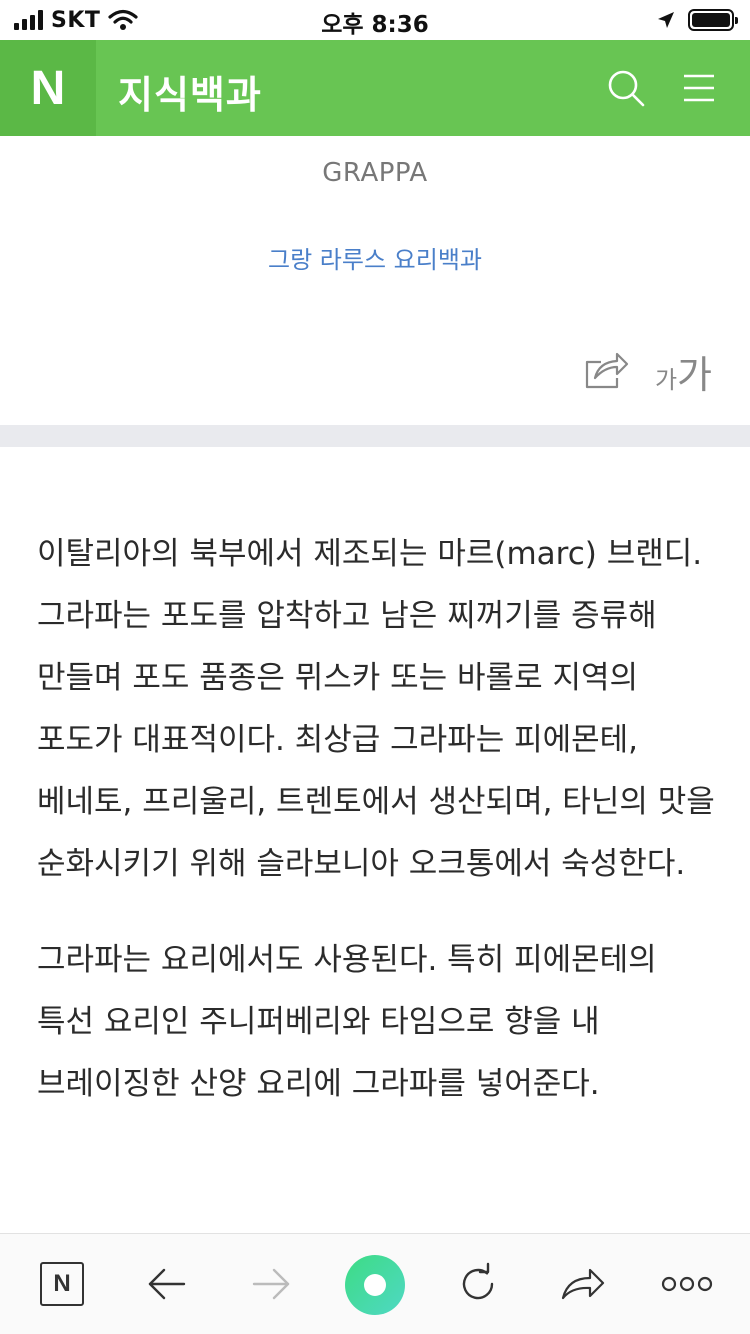 This screenshot has height=1334, width=750. I want to click on arrow-left-icon, so click(167, 1284).